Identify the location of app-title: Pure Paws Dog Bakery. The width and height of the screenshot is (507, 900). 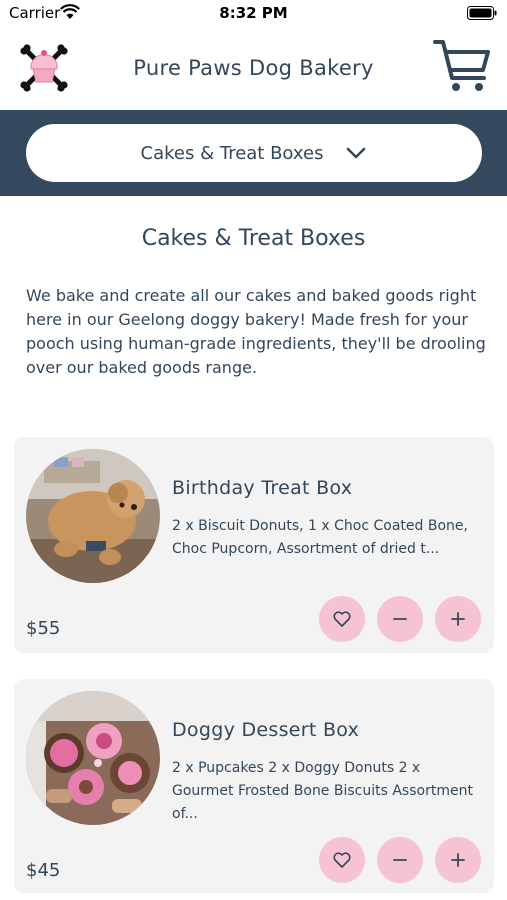
(253, 68).